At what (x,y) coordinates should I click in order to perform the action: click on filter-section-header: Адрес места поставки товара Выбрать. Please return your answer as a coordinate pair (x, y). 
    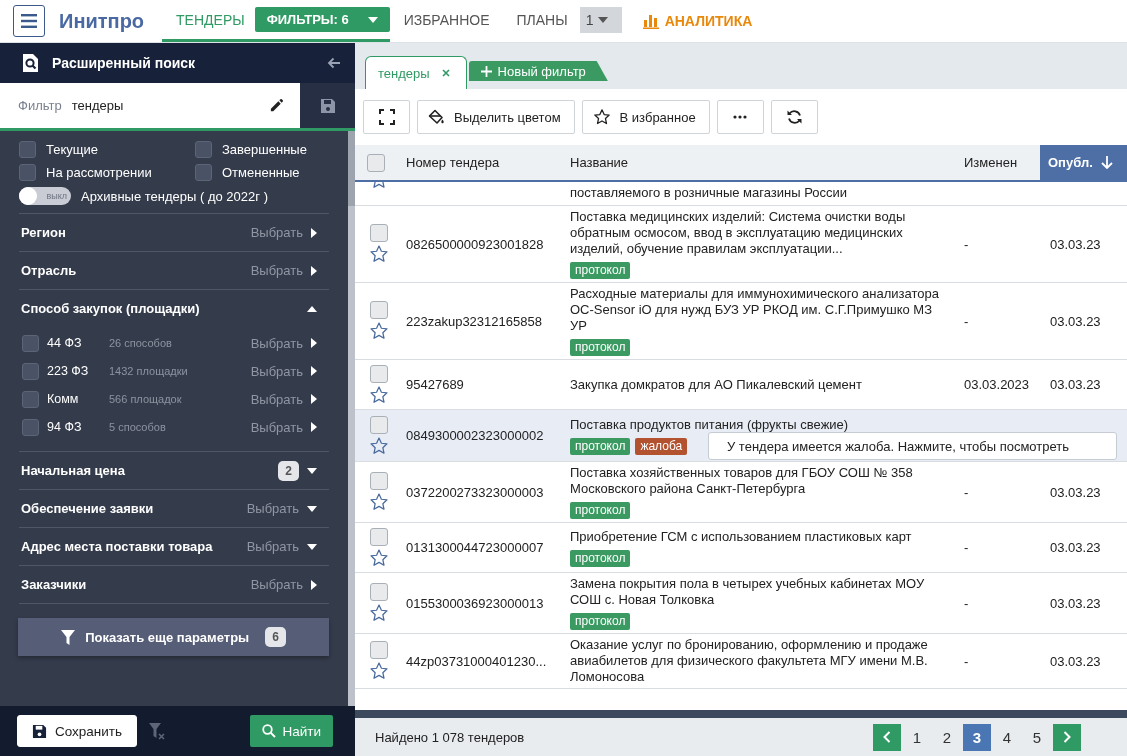
    Looking at the image, I should click on (174, 546).